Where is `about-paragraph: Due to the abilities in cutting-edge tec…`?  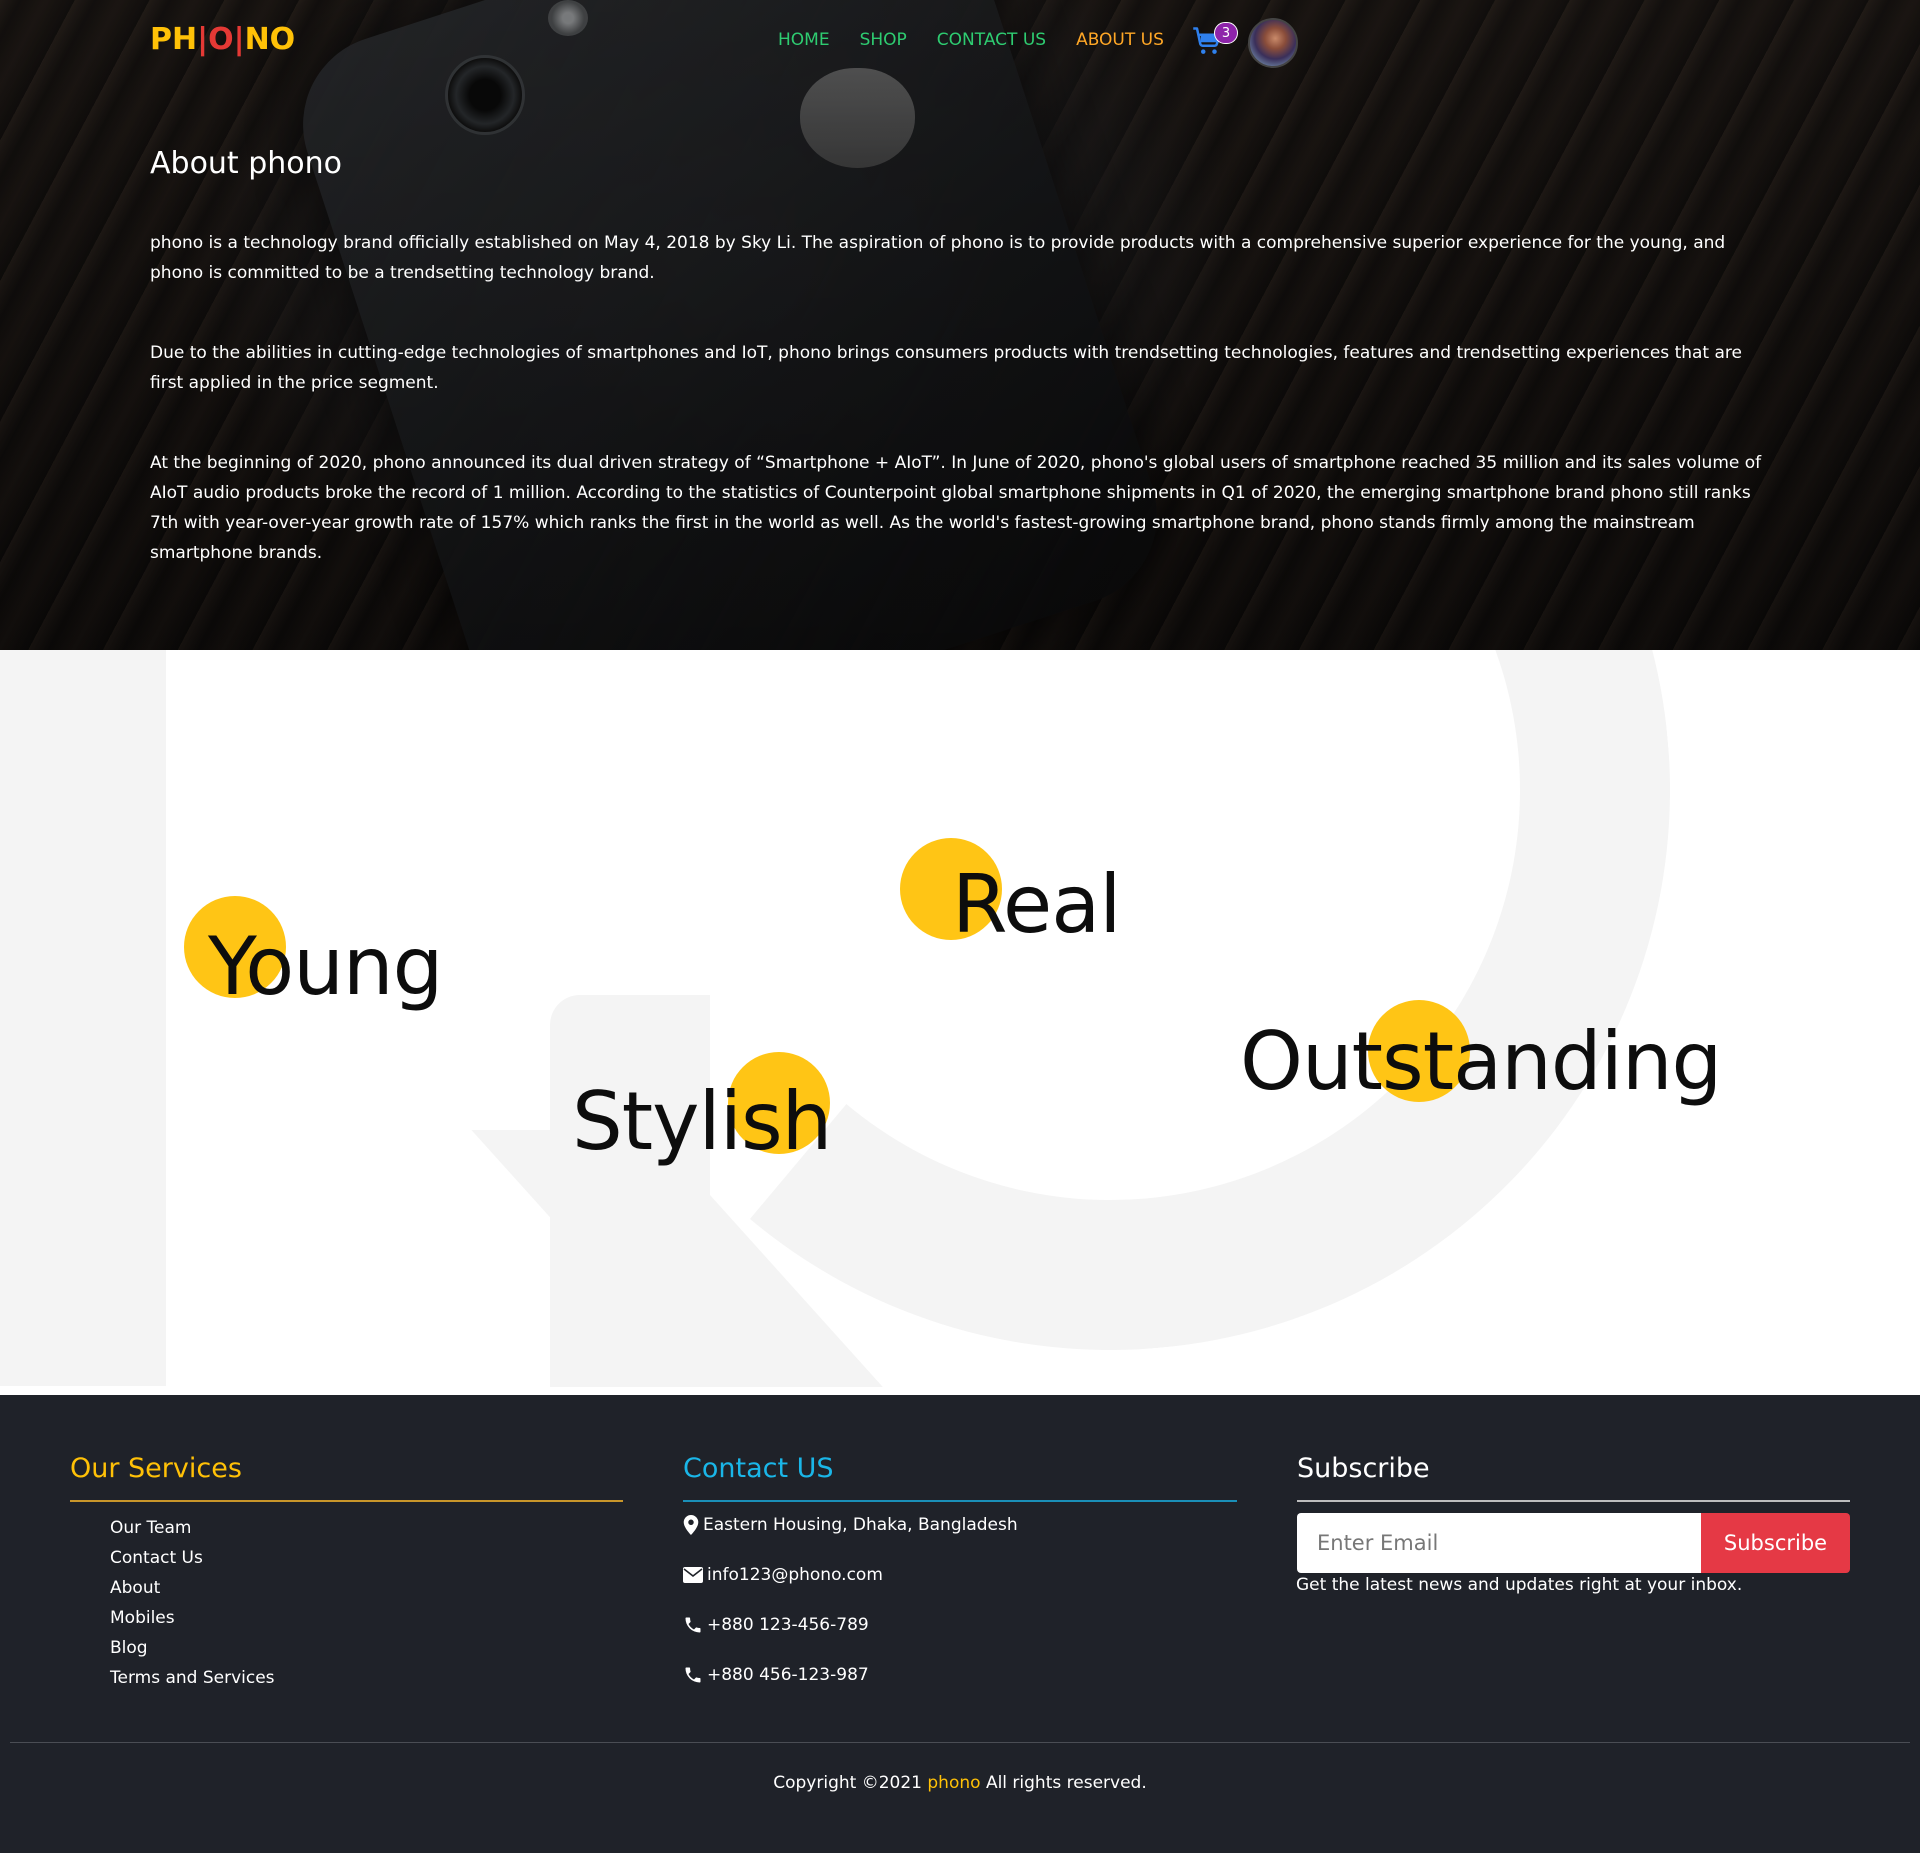 about-paragraph: Due to the abilities in cutting-edge tec… is located at coordinates (946, 368).